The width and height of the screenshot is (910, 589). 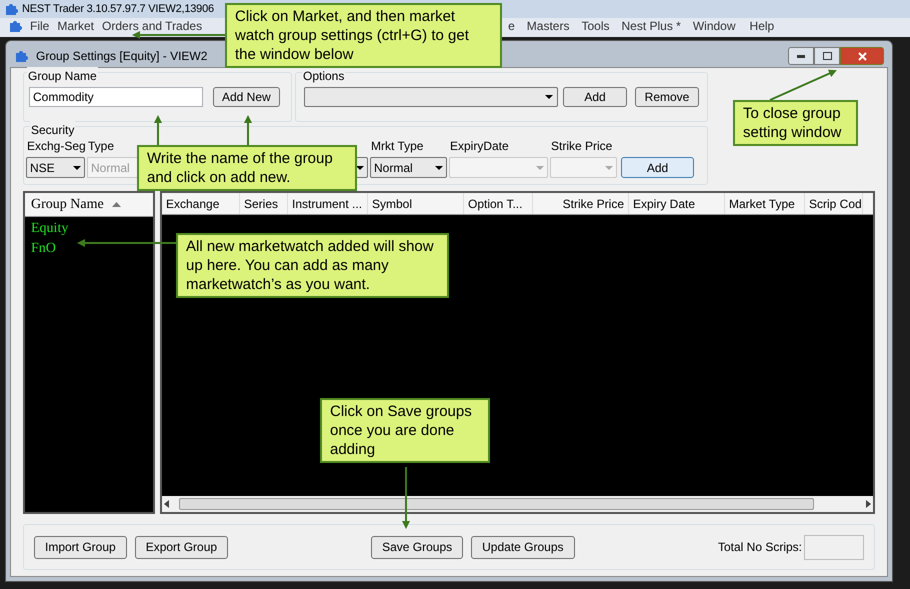 What do you see at coordinates (363, 35) in the screenshot?
I see `callout-tooltip: Click on Market, and then market watch group settings (ctrl+G) to get the window below` at bounding box center [363, 35].